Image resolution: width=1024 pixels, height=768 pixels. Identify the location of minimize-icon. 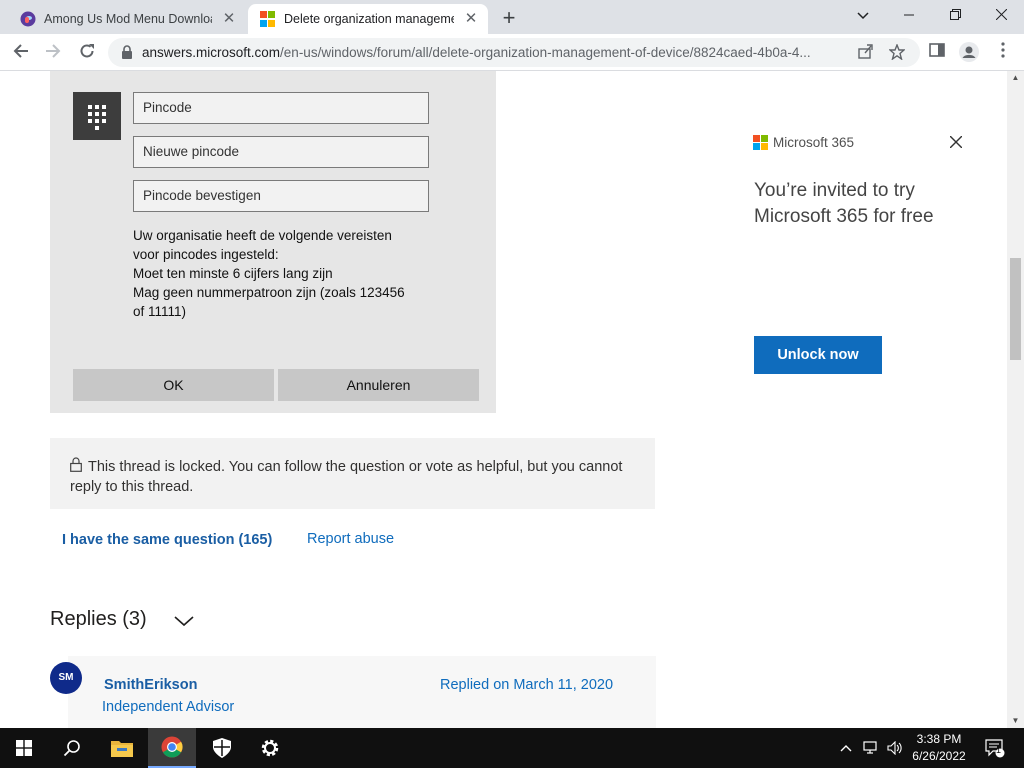
(909, 15).